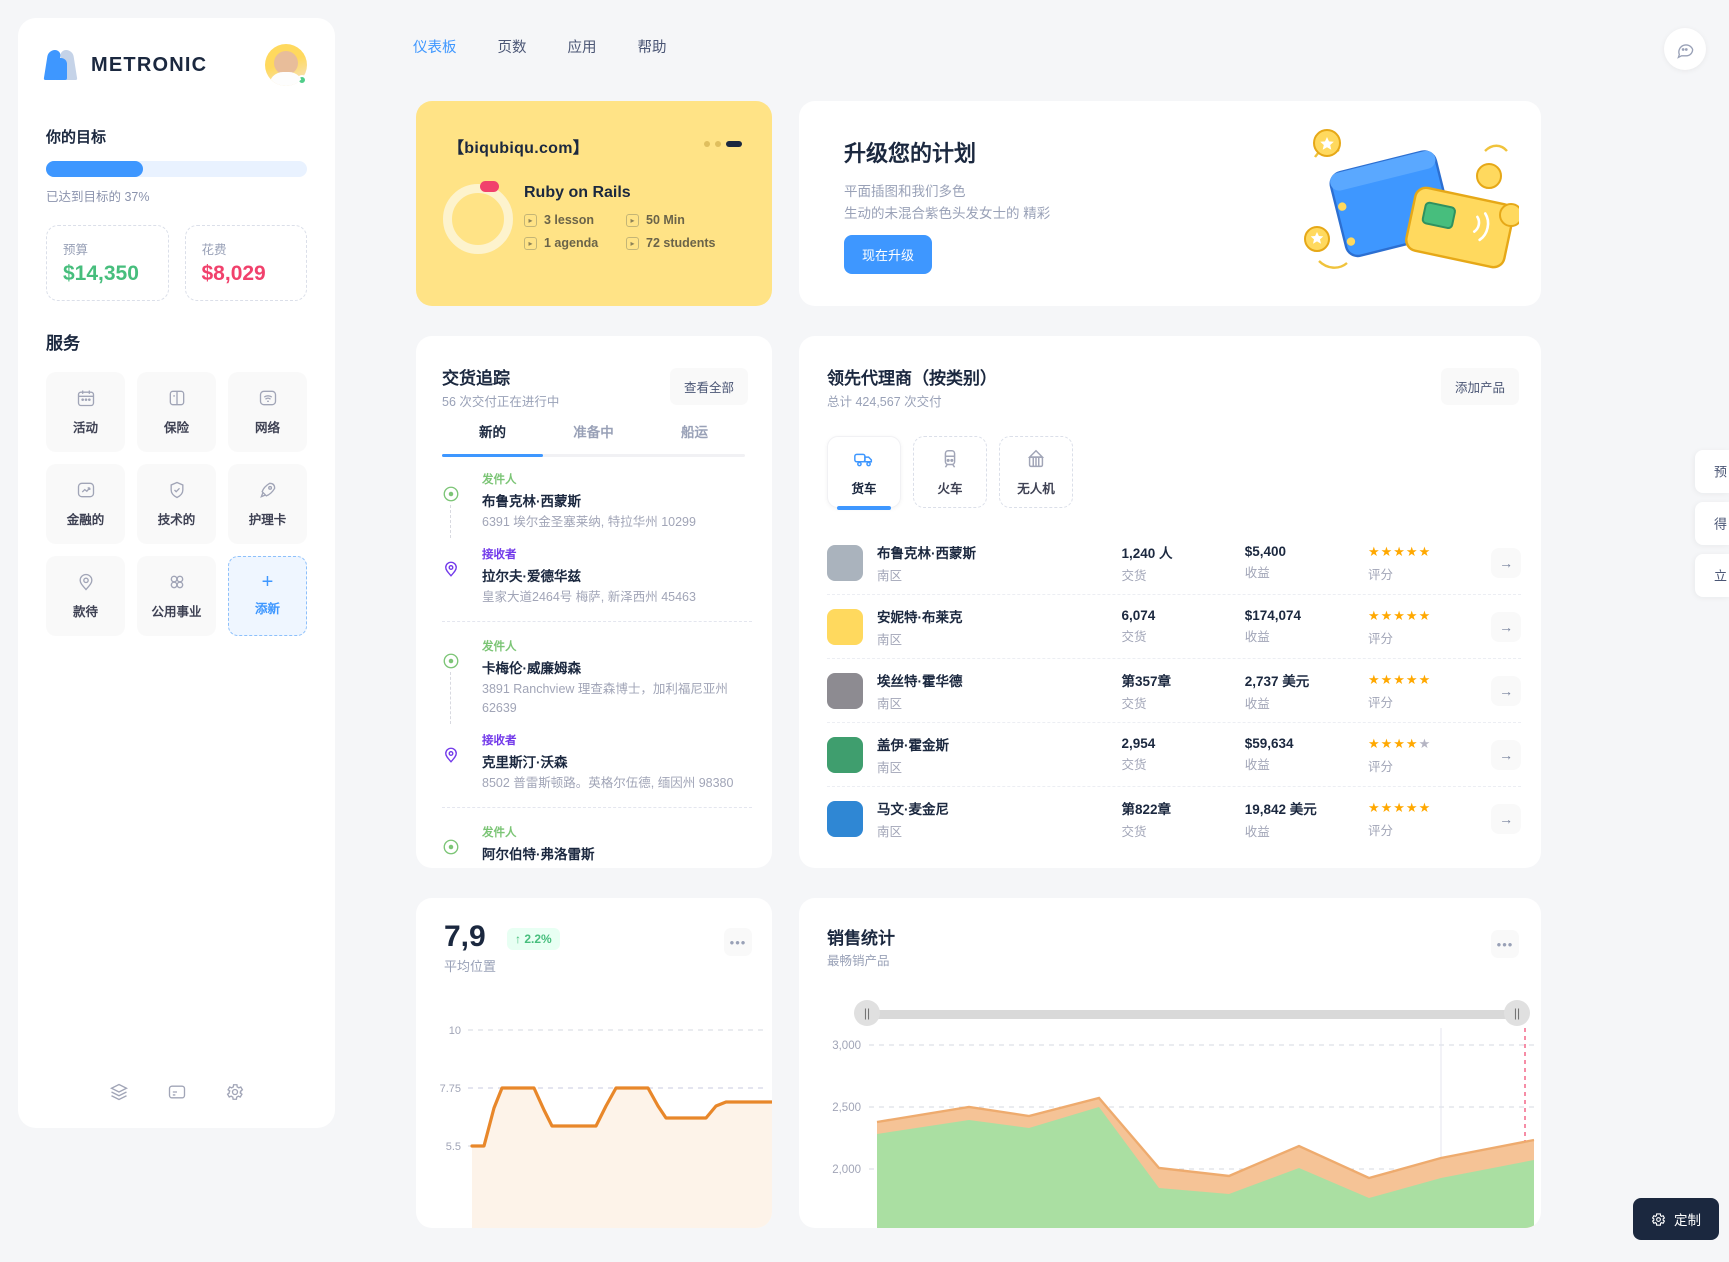 This screenshot has width=1729, height=1262. What do you see at coordinates (1676, 1219) in the screenshot?
I see `customize-button: 定制` at bounding box center [1676, 1219].